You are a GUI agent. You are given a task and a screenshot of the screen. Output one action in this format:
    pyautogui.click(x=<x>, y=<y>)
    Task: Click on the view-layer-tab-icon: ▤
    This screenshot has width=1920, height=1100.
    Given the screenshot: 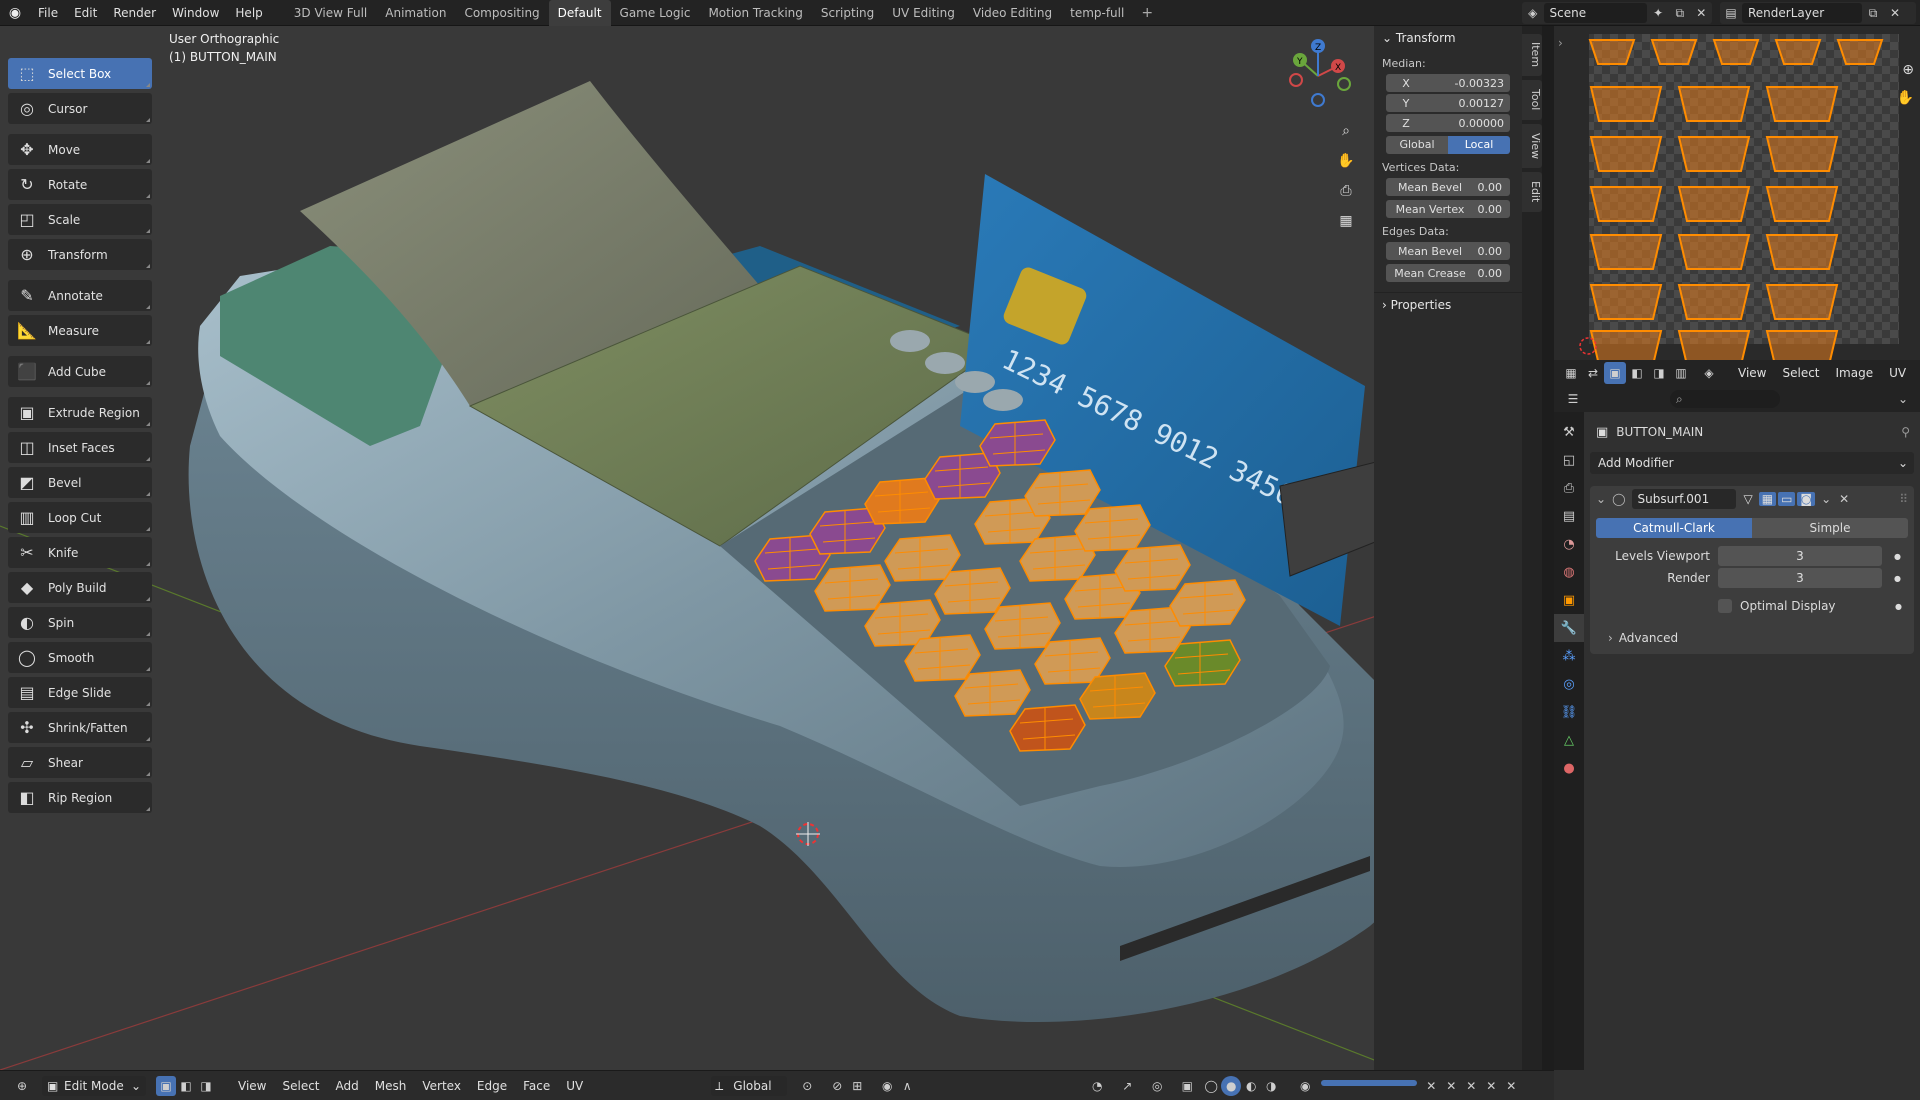 What is the action you would take?
    pyautogui.click(x=1569, y=516)
    